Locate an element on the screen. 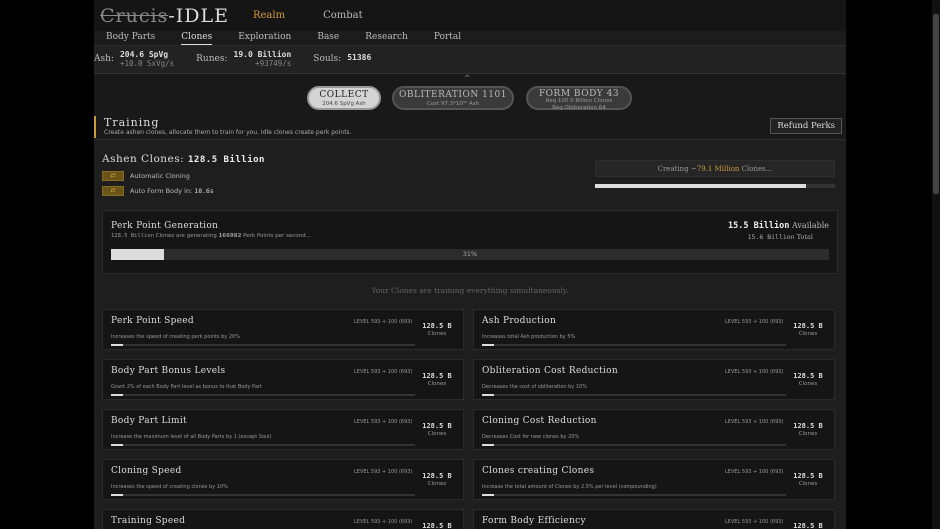  auto-form-label: Auto Form Body in: is located at coordinates (161, 191).